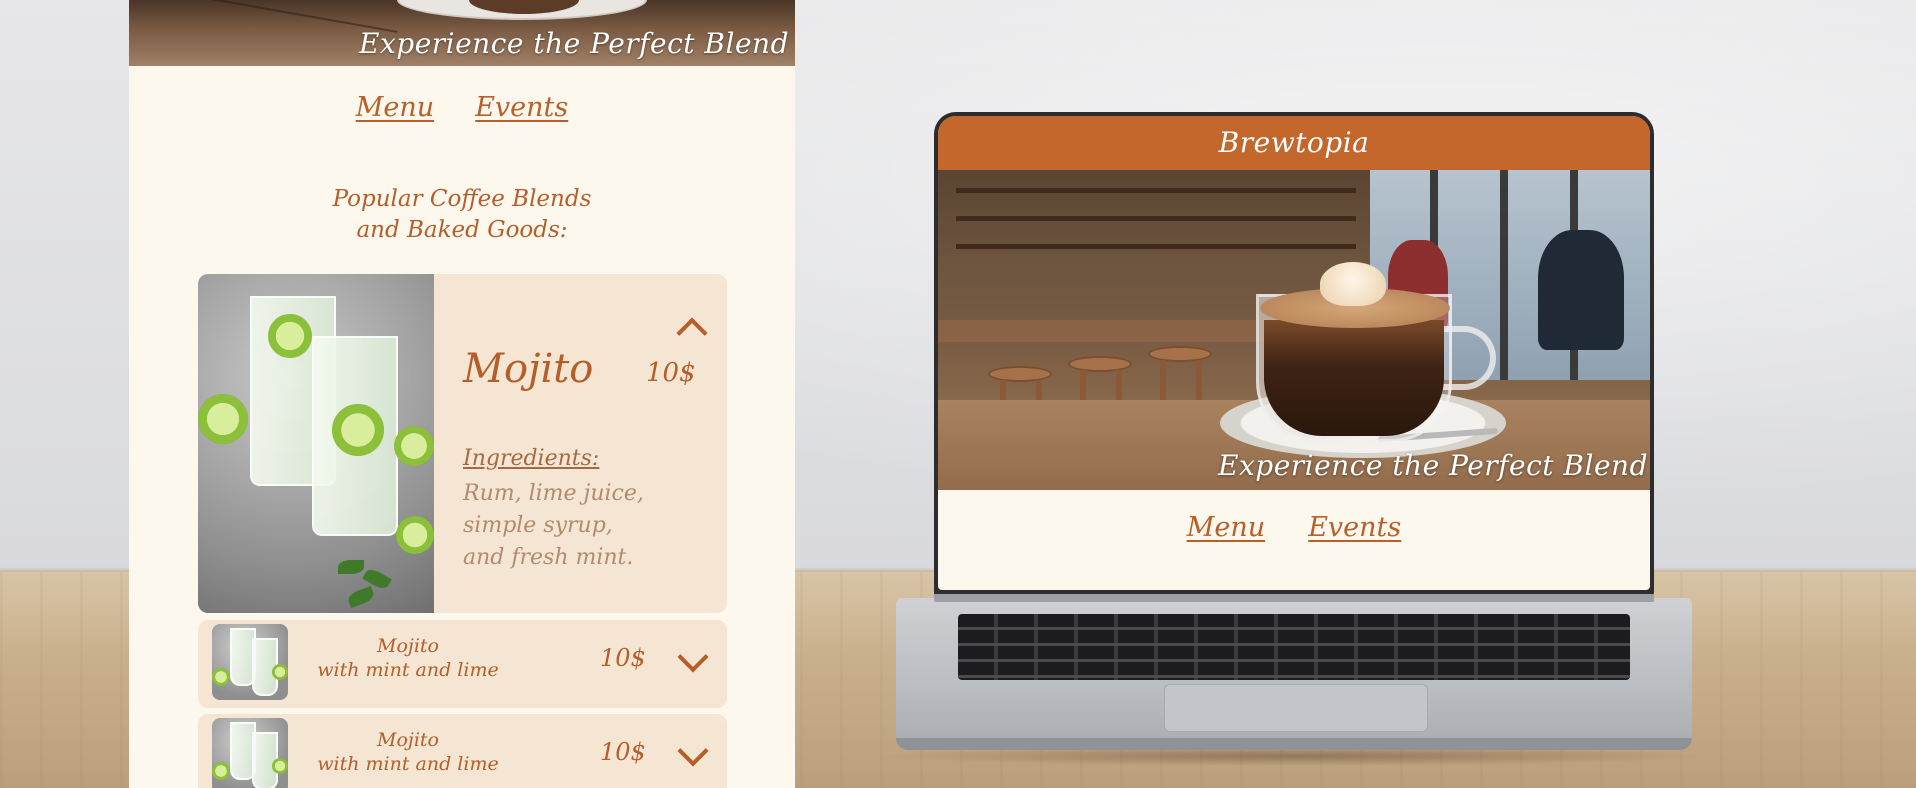  I want to click on patron, so click(1581, 290).